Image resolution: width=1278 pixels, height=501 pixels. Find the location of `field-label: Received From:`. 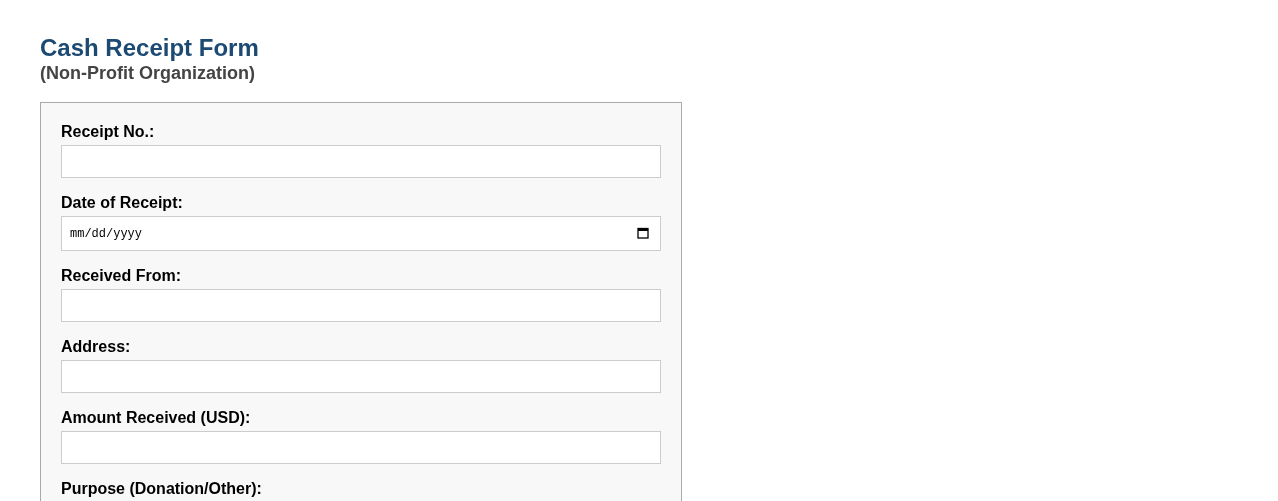

field-label: Received From: is located at coordinates (122, 276).